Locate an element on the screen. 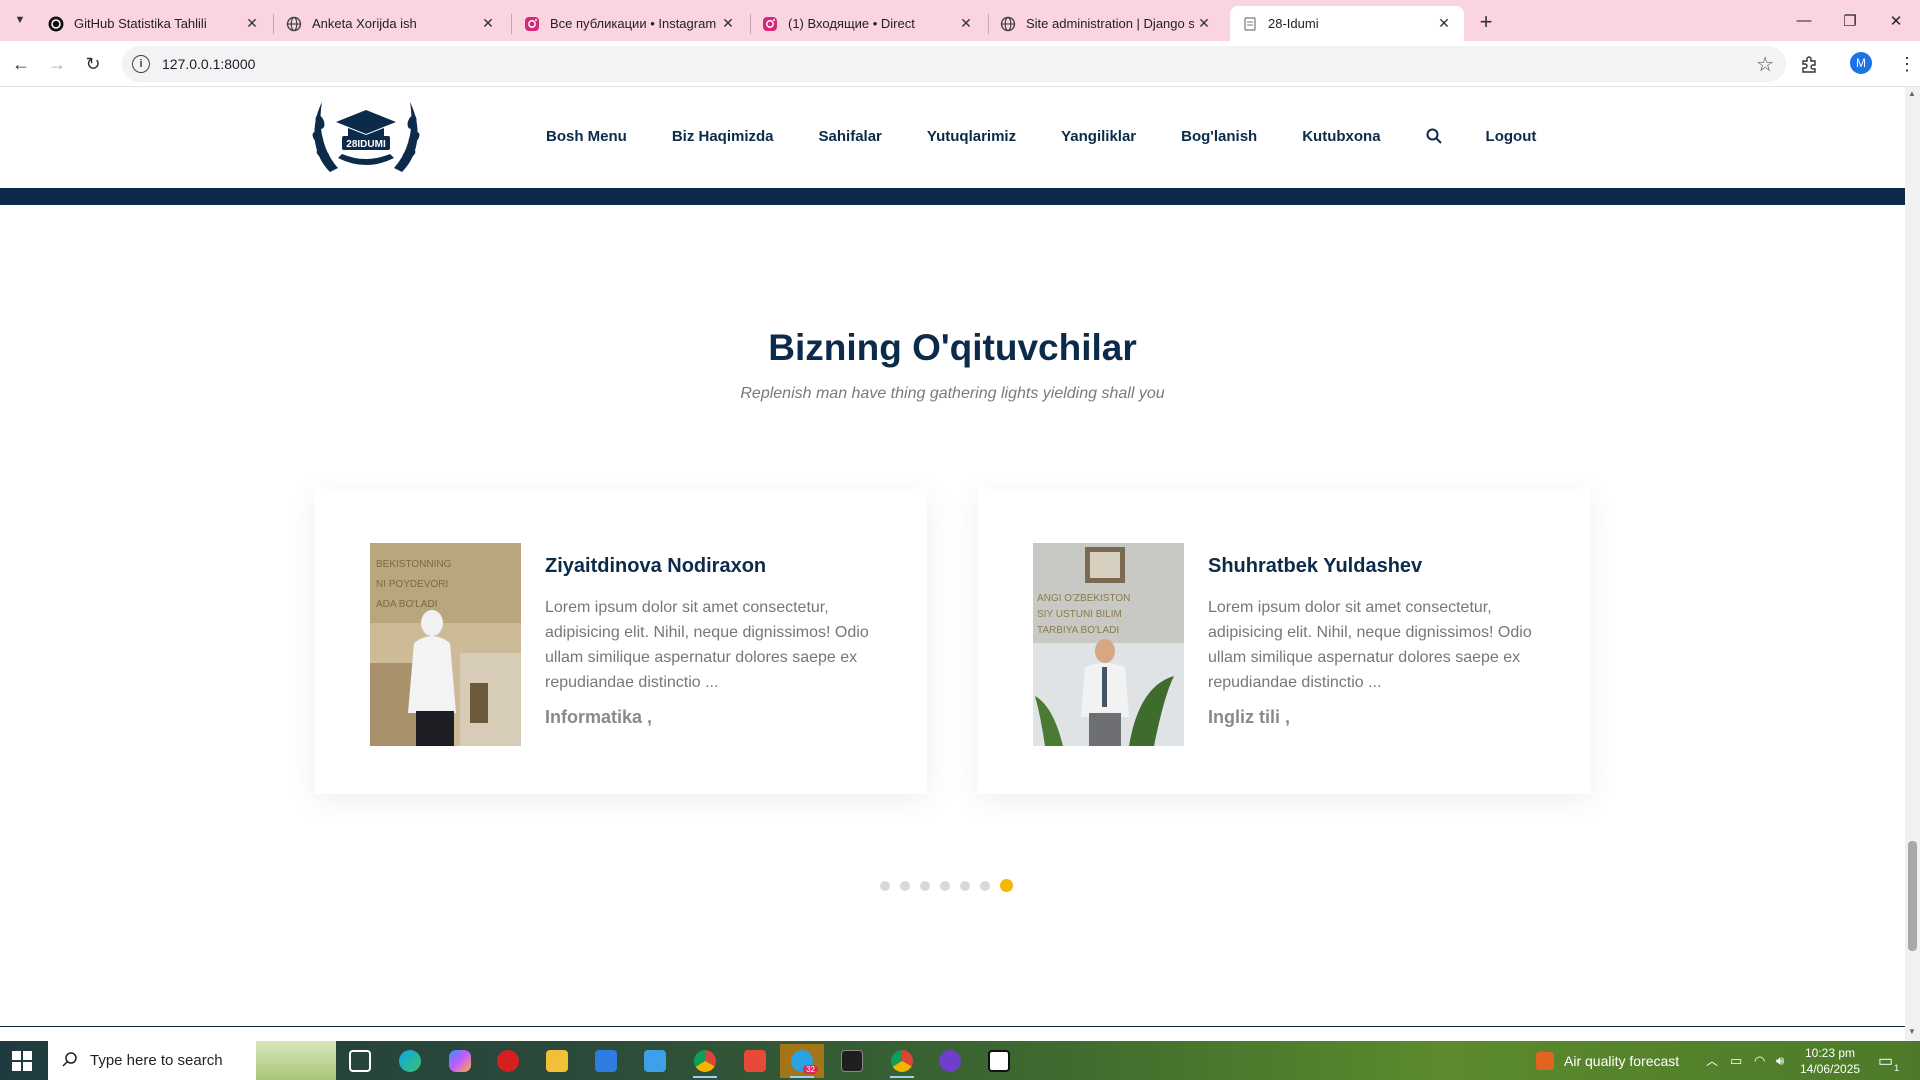 The width and height of the screenshot is (1920, 1080). file-explorer-icon is located at coordinates (557, 1061).